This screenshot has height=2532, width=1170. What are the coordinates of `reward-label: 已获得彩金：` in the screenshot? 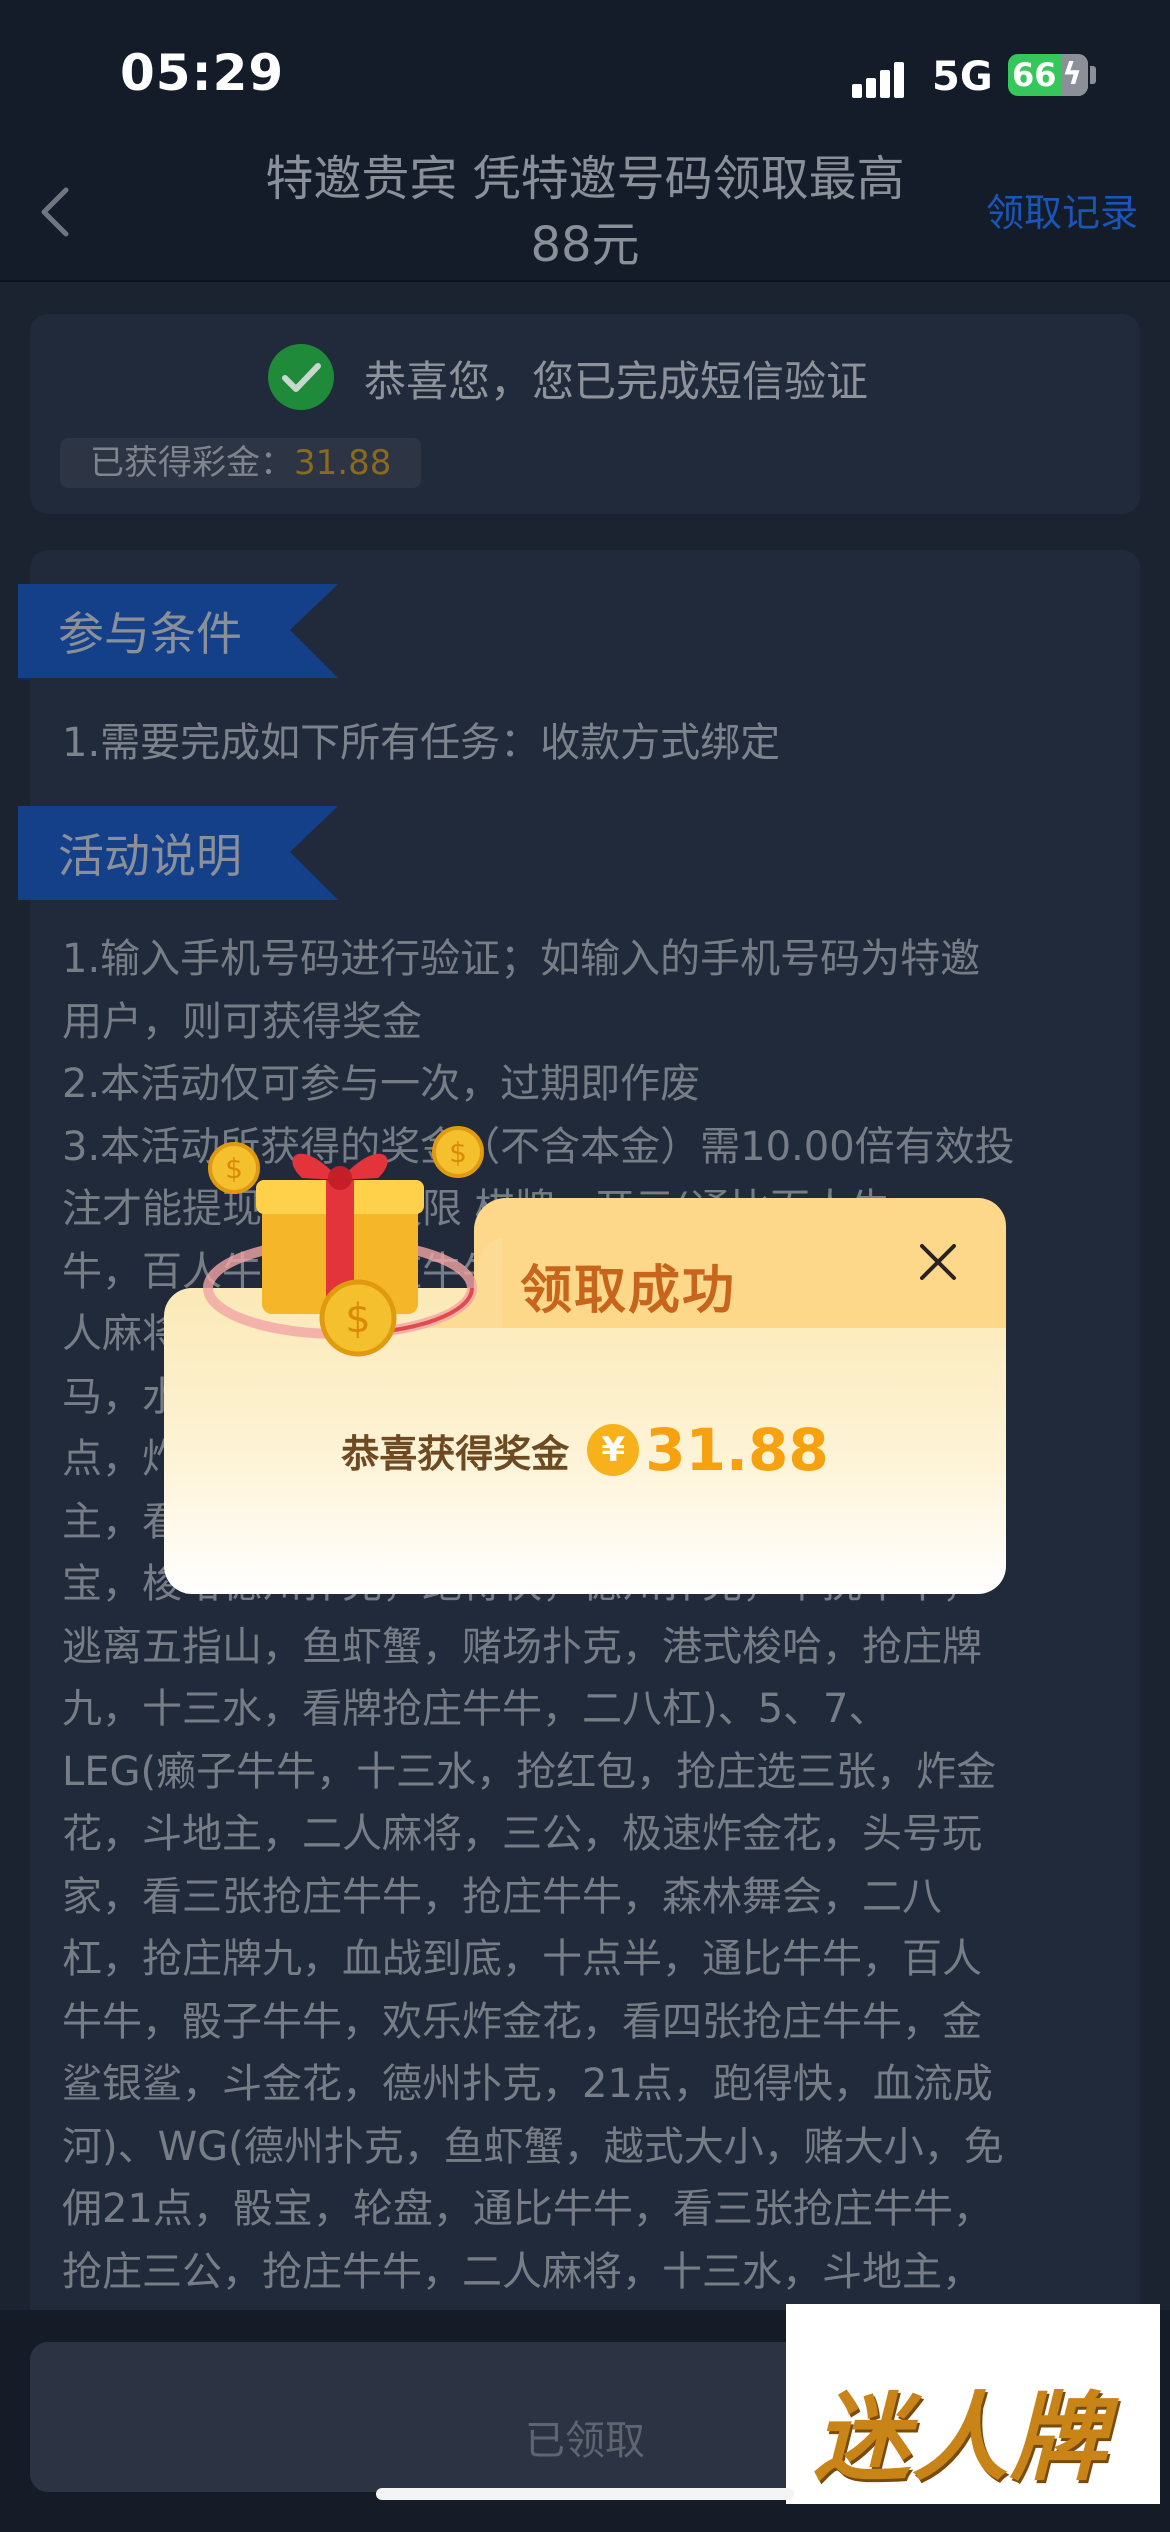 It's located at (192, 463).